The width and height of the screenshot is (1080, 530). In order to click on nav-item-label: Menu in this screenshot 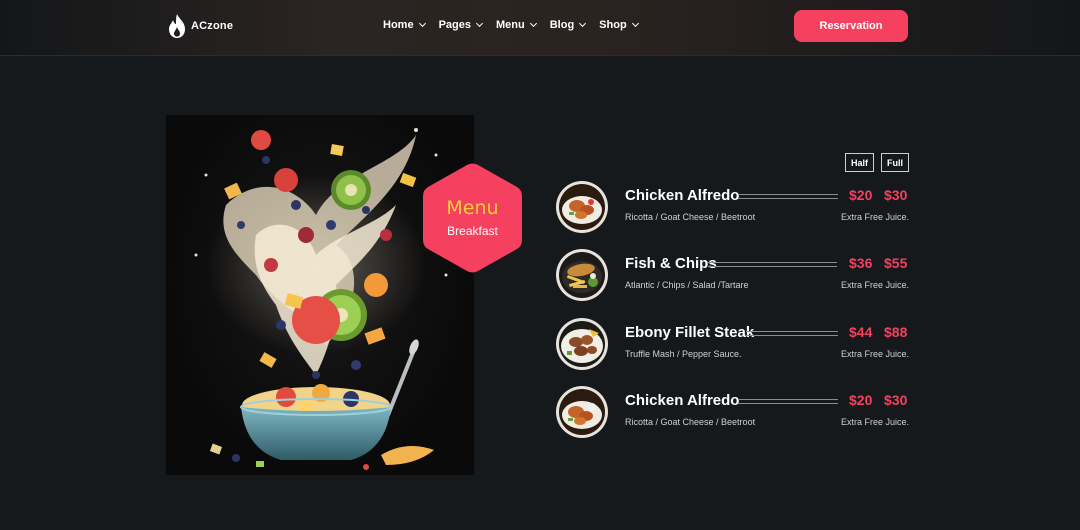, I will do `click(510, 25)`.